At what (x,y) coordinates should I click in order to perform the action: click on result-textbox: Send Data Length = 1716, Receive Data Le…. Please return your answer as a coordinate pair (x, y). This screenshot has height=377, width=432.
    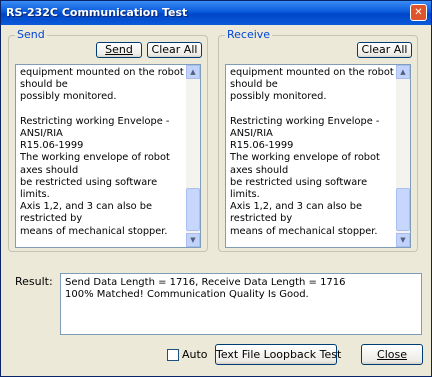
    Looking at the image, I should click on (241, 304).